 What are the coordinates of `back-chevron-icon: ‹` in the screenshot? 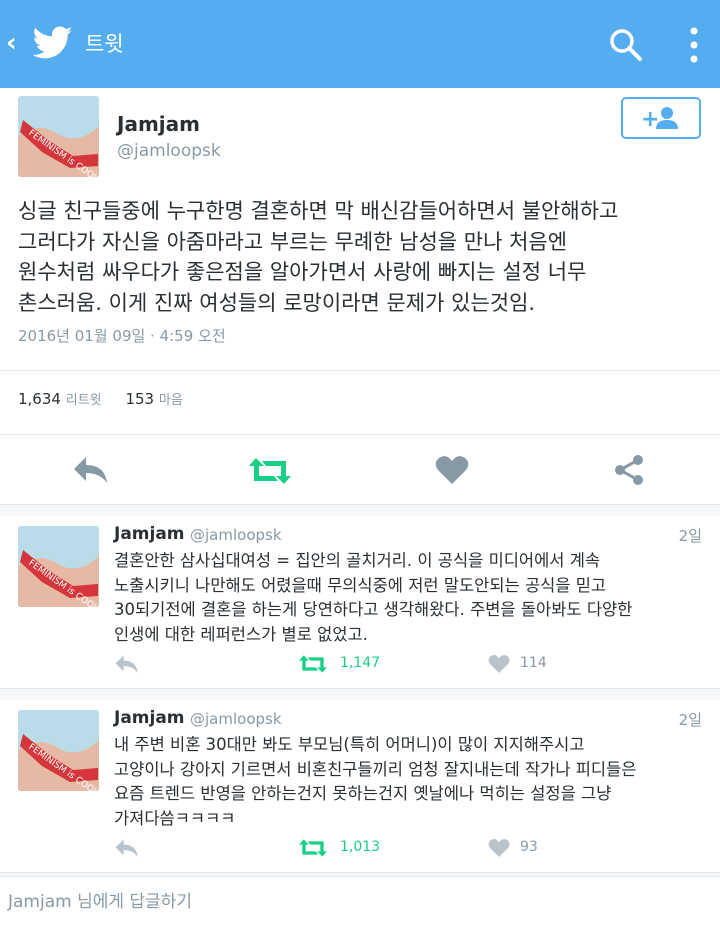 It's located at (11, 43).